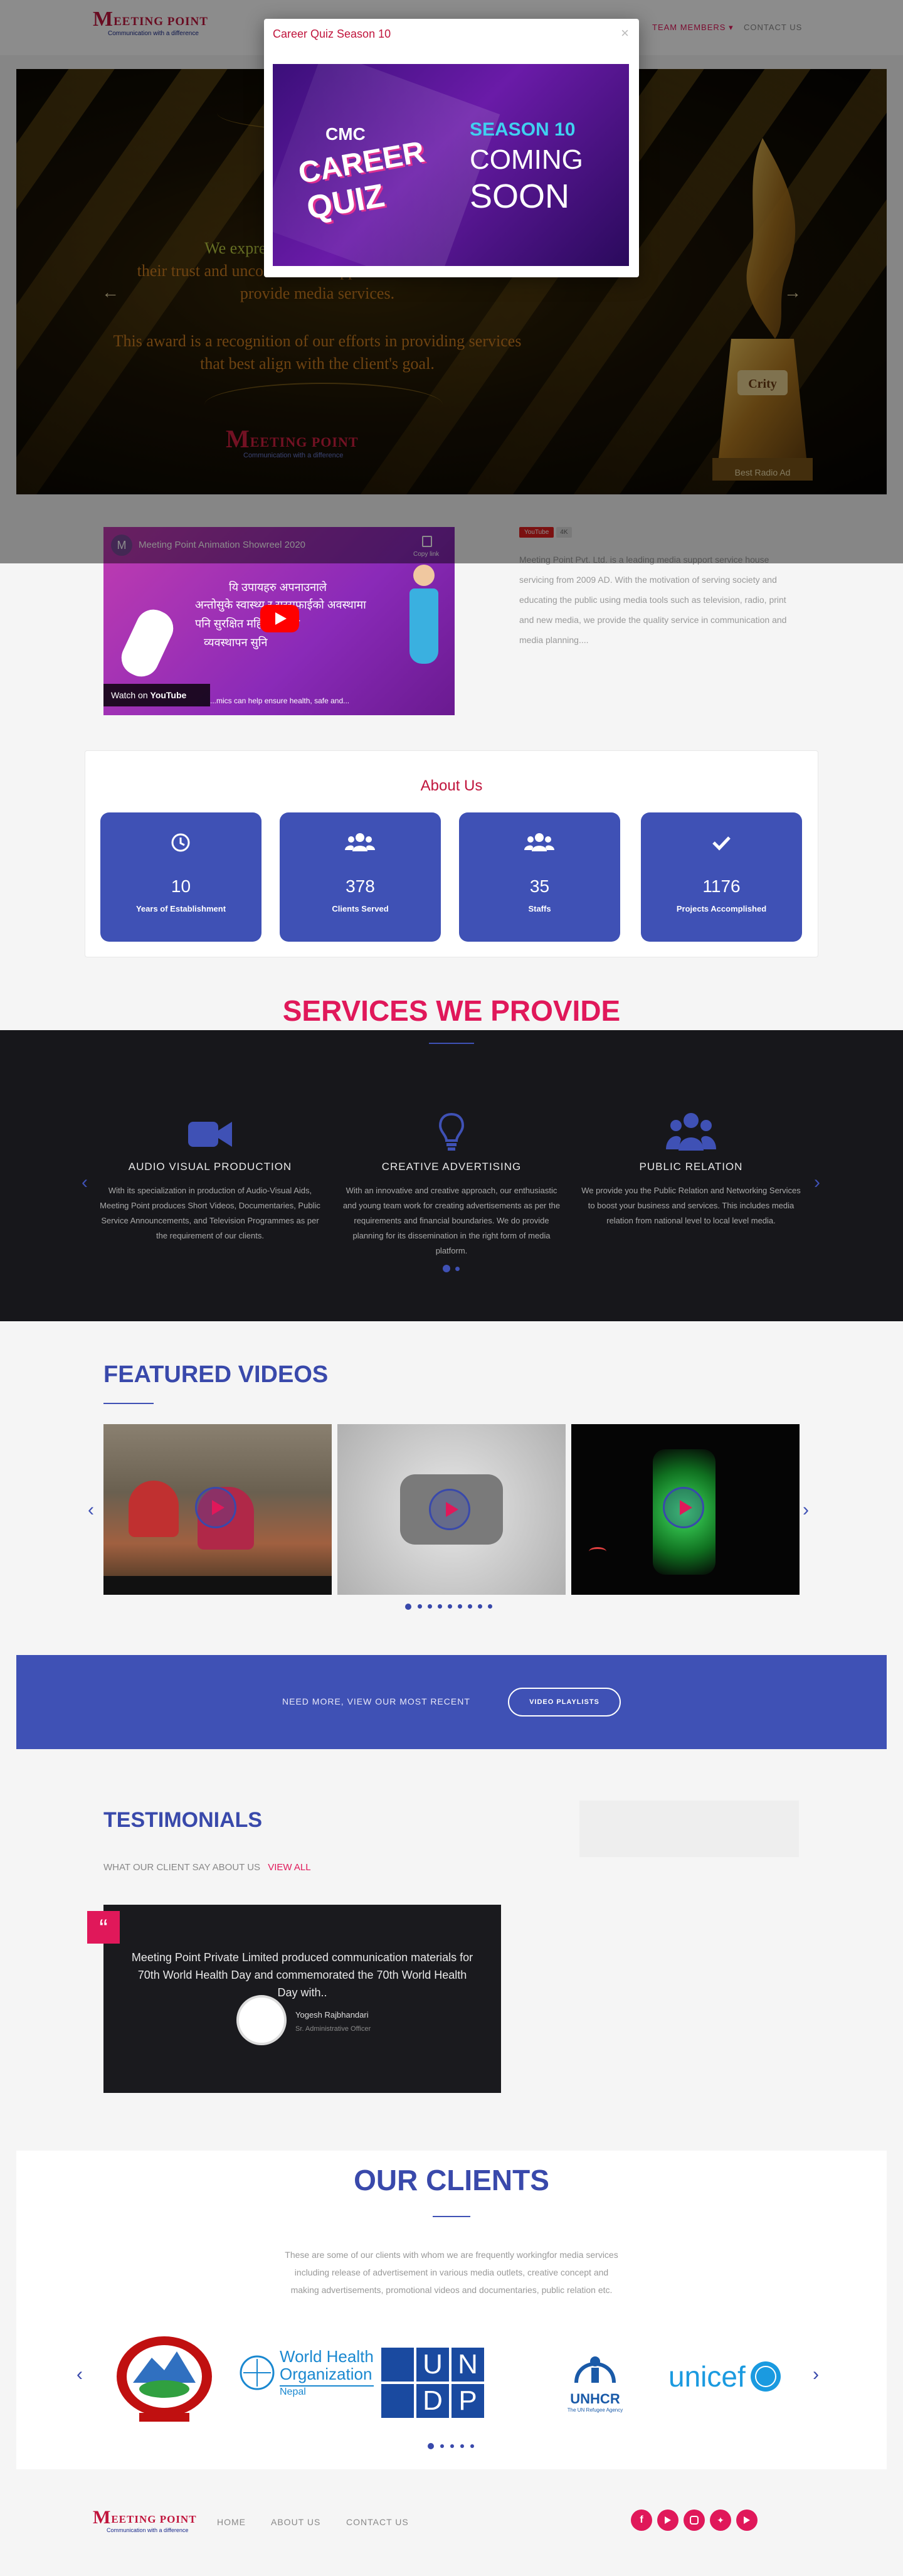 The width and height of the screenshot is (903, 2576). I want to click on banner-text: NEED MORE, VIEW OUR MOST RECENT, so click(376, 1701).